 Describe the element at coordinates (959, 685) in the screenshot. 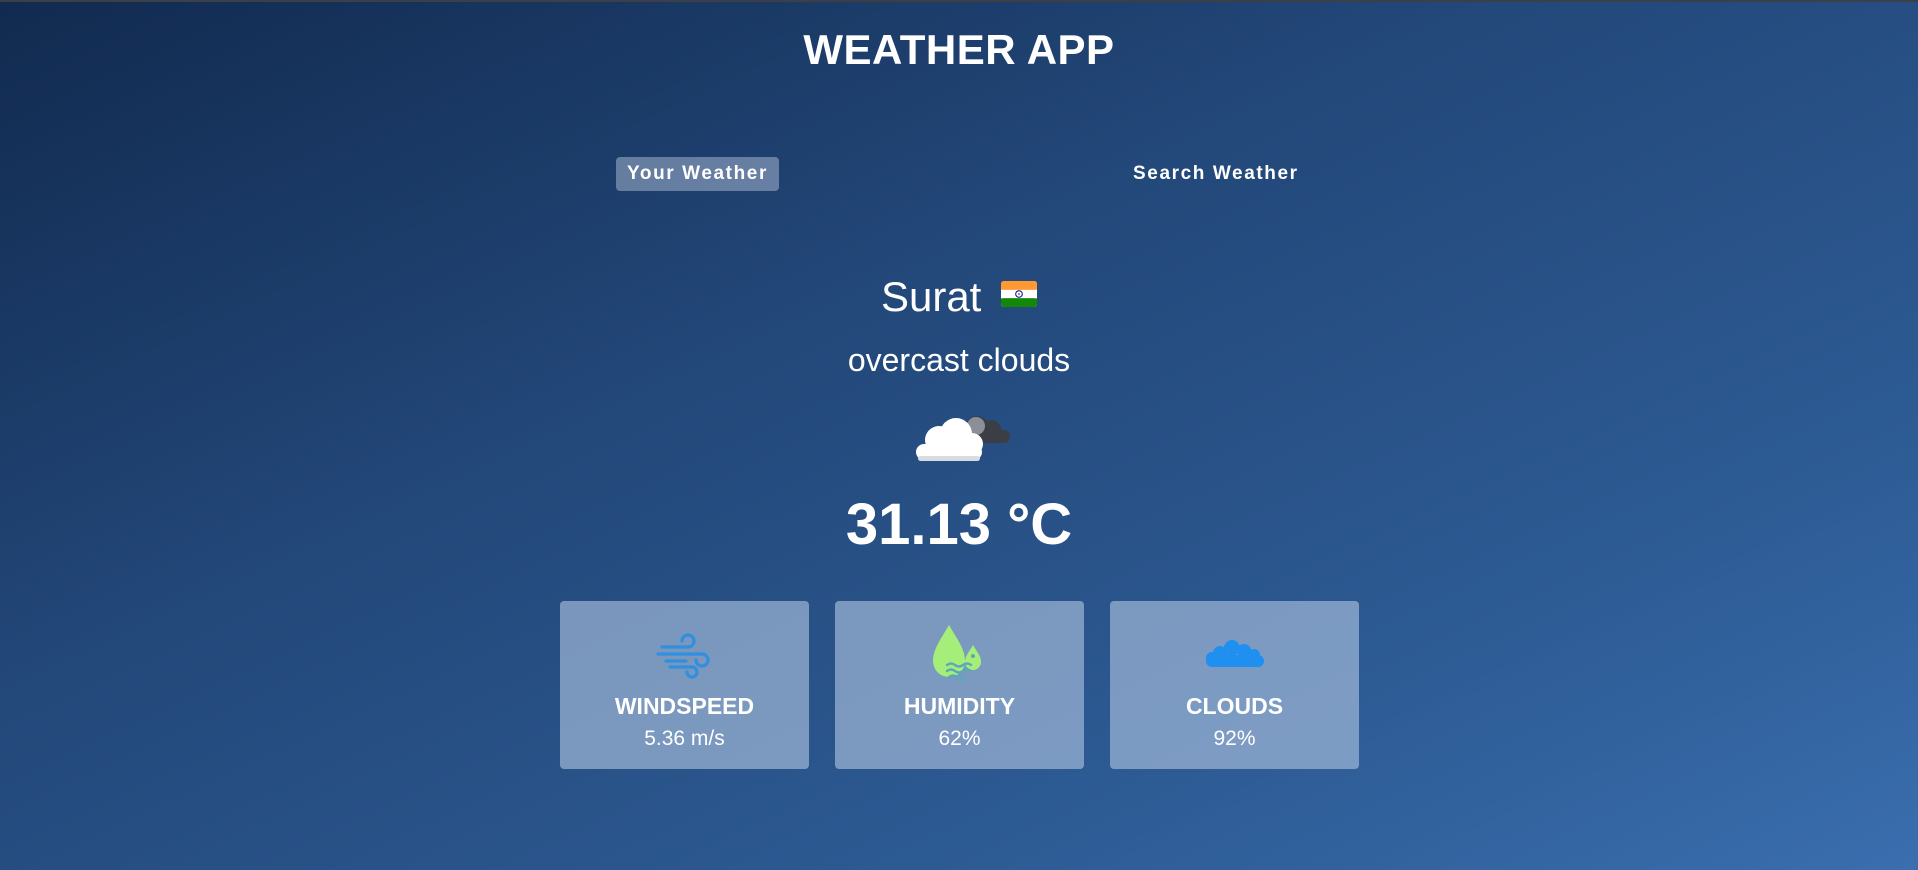

I see `humidity-card: HUMIDITY 62%` at that location.